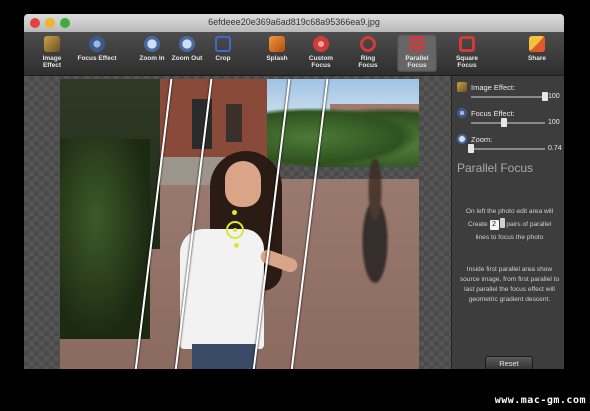 Image resolution: width=590 pixels, height=411 pixels. I want to click on share-label: Share, so click(537, 58).